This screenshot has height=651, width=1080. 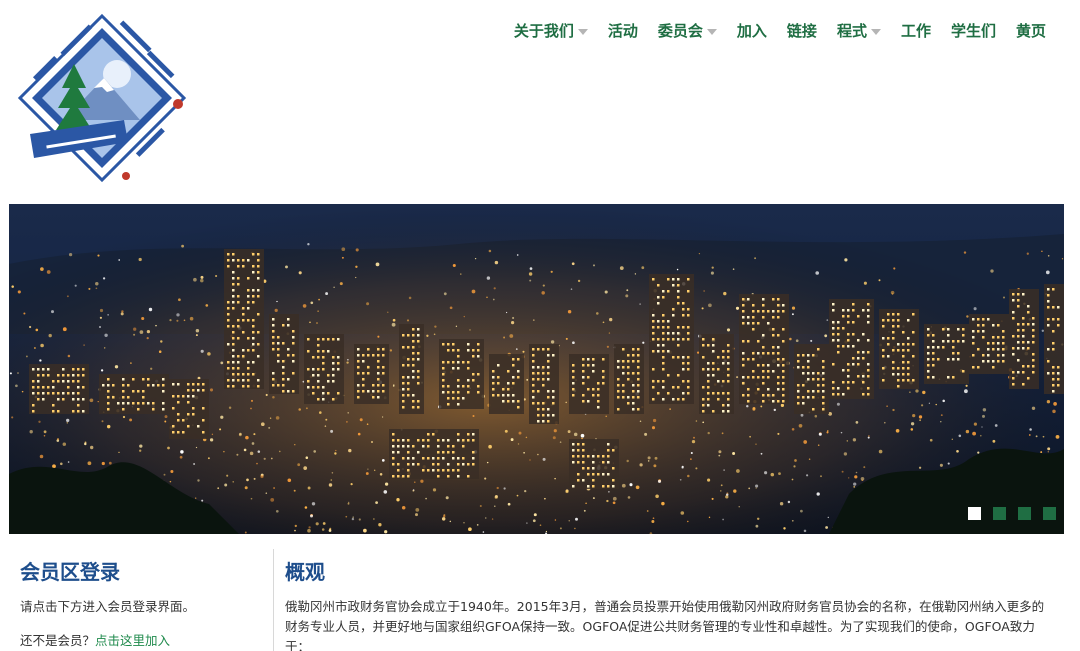 What do you see at coordinates (305, 572) in the screenshot?
I see `overview-title: 概观` at bounding box center [305, 572].